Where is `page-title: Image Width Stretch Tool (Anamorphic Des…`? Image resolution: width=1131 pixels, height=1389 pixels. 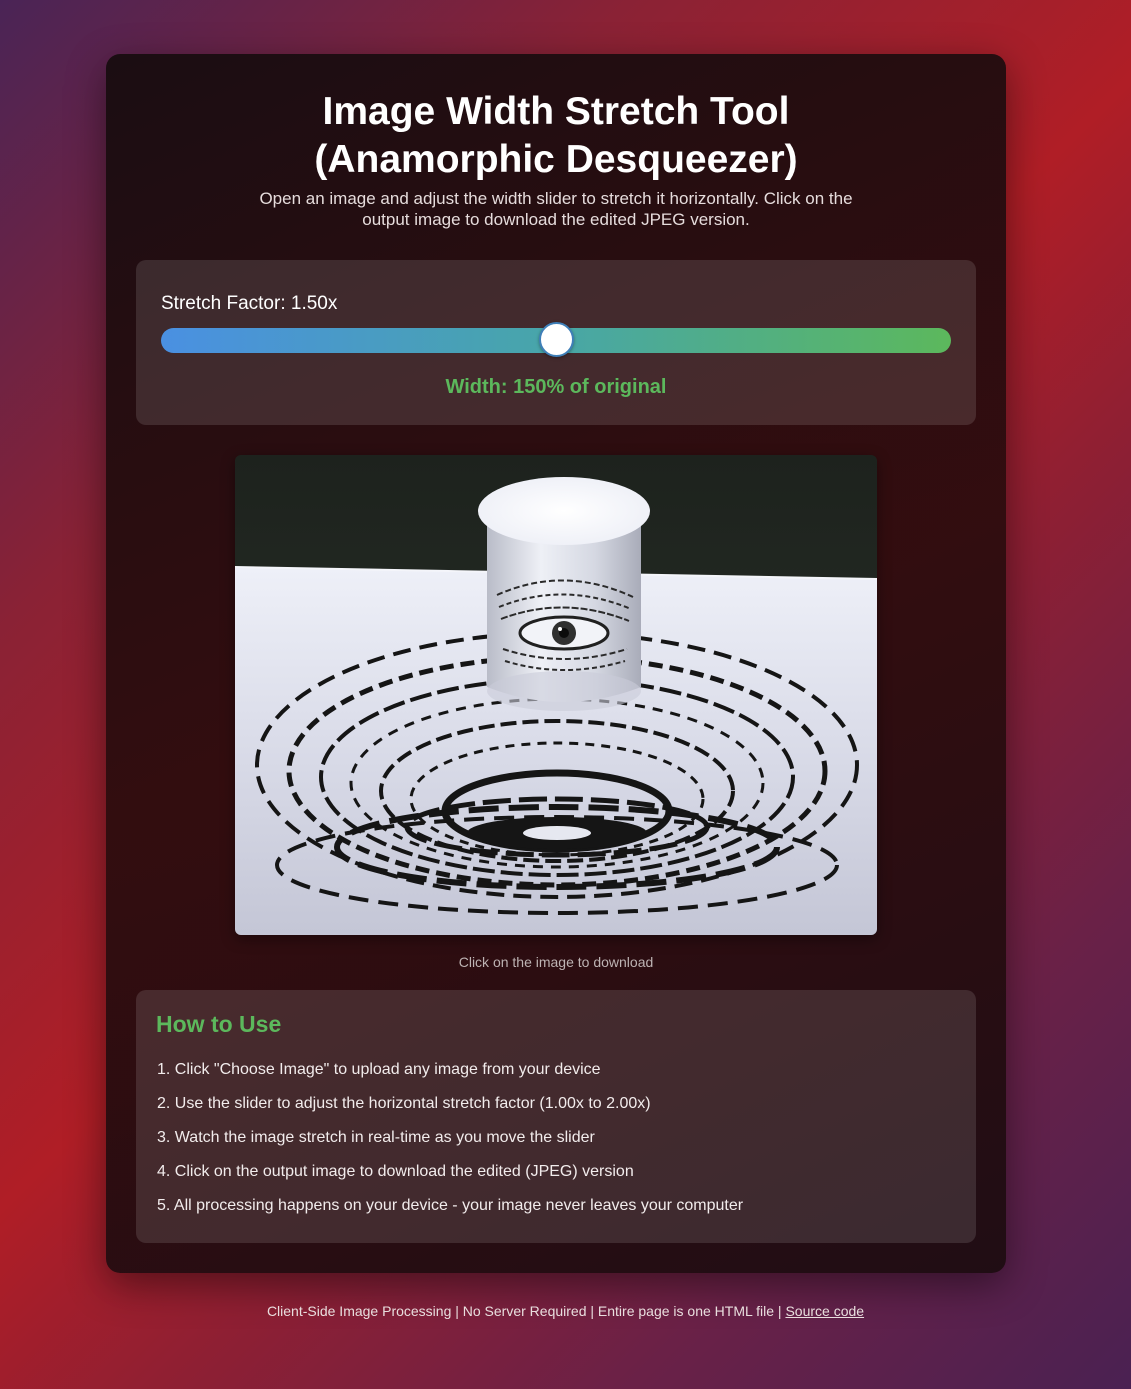
page-title: Image Width Stretch Tool (Anamorphic Des… is located at coordinates (556, 136).